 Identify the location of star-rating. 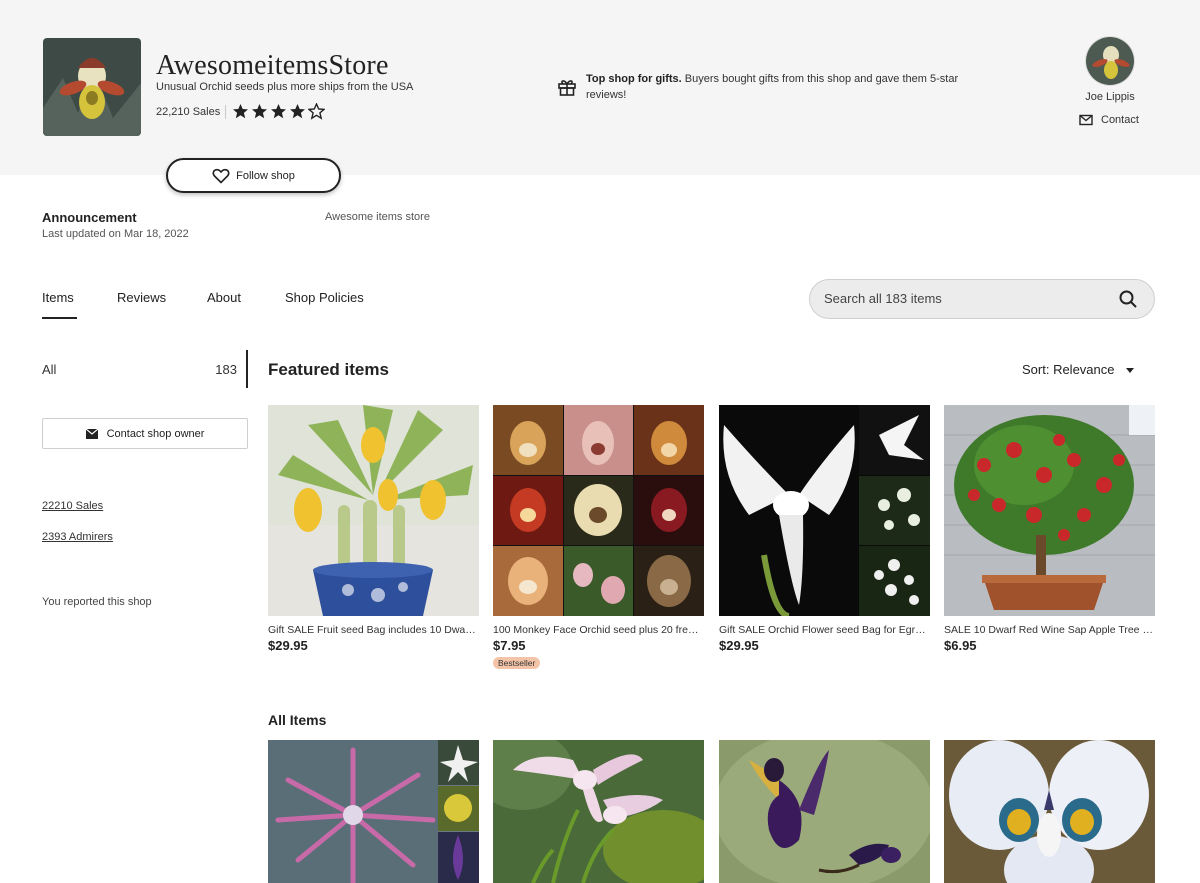
(278, 111).